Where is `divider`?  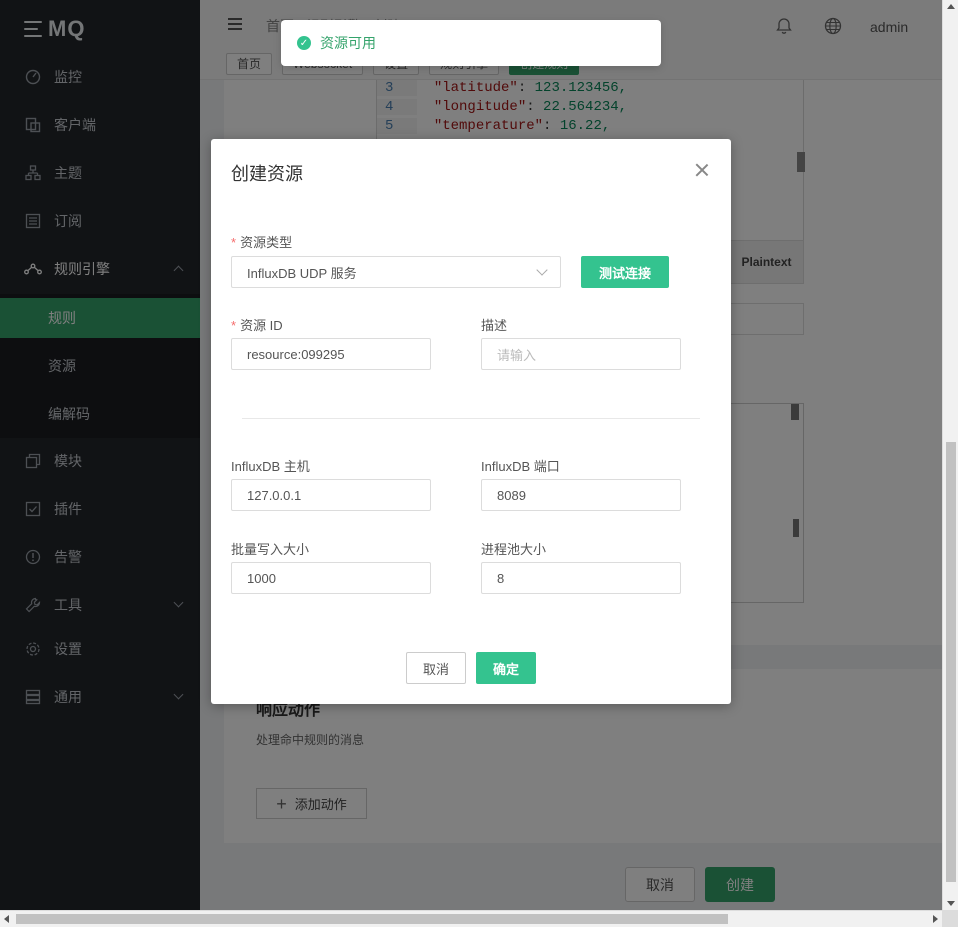 divider is located at coordinates (471, 418).